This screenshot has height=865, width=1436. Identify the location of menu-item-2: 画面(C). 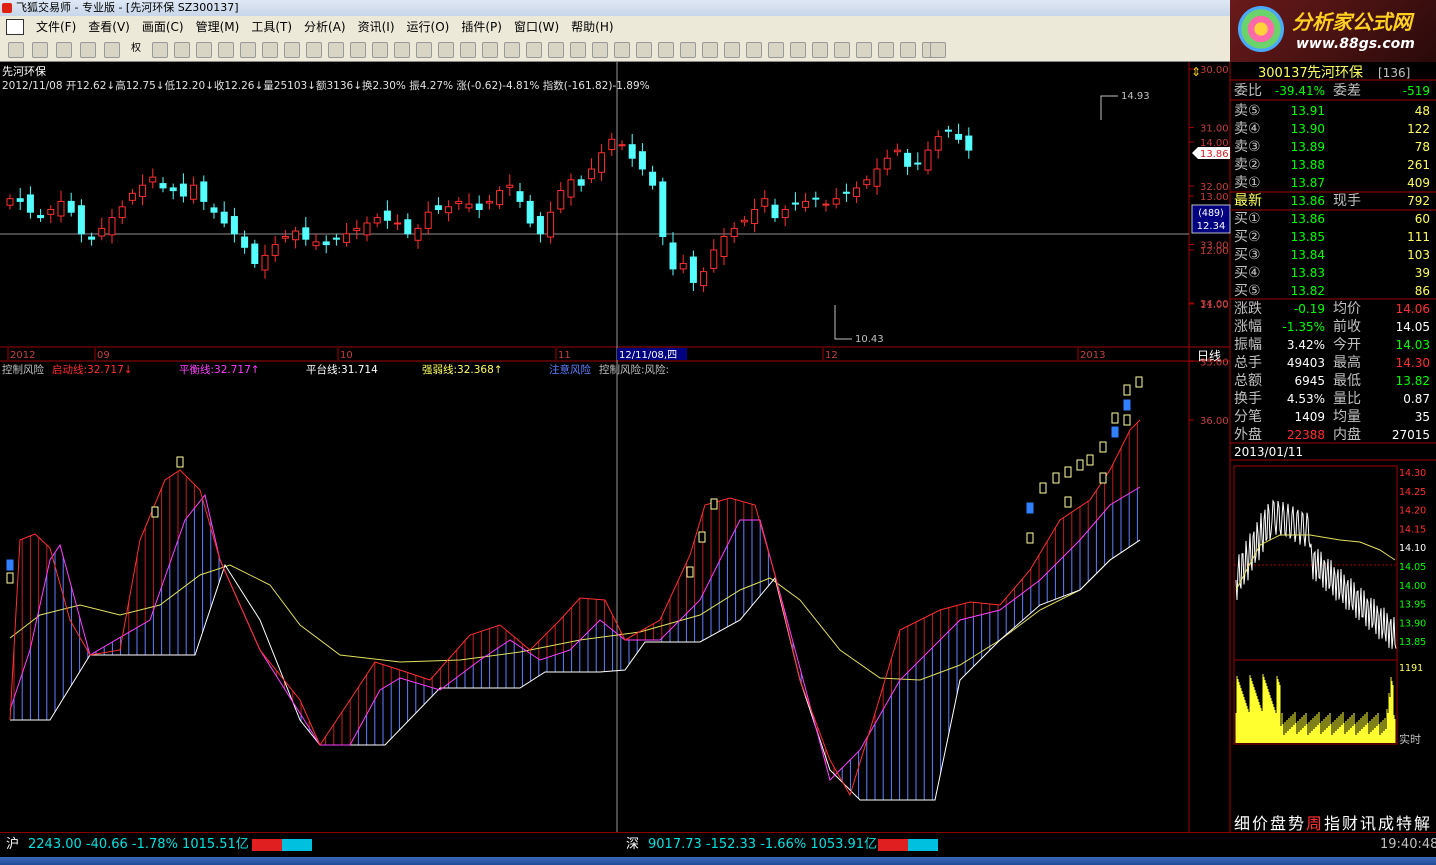
(163, 27).